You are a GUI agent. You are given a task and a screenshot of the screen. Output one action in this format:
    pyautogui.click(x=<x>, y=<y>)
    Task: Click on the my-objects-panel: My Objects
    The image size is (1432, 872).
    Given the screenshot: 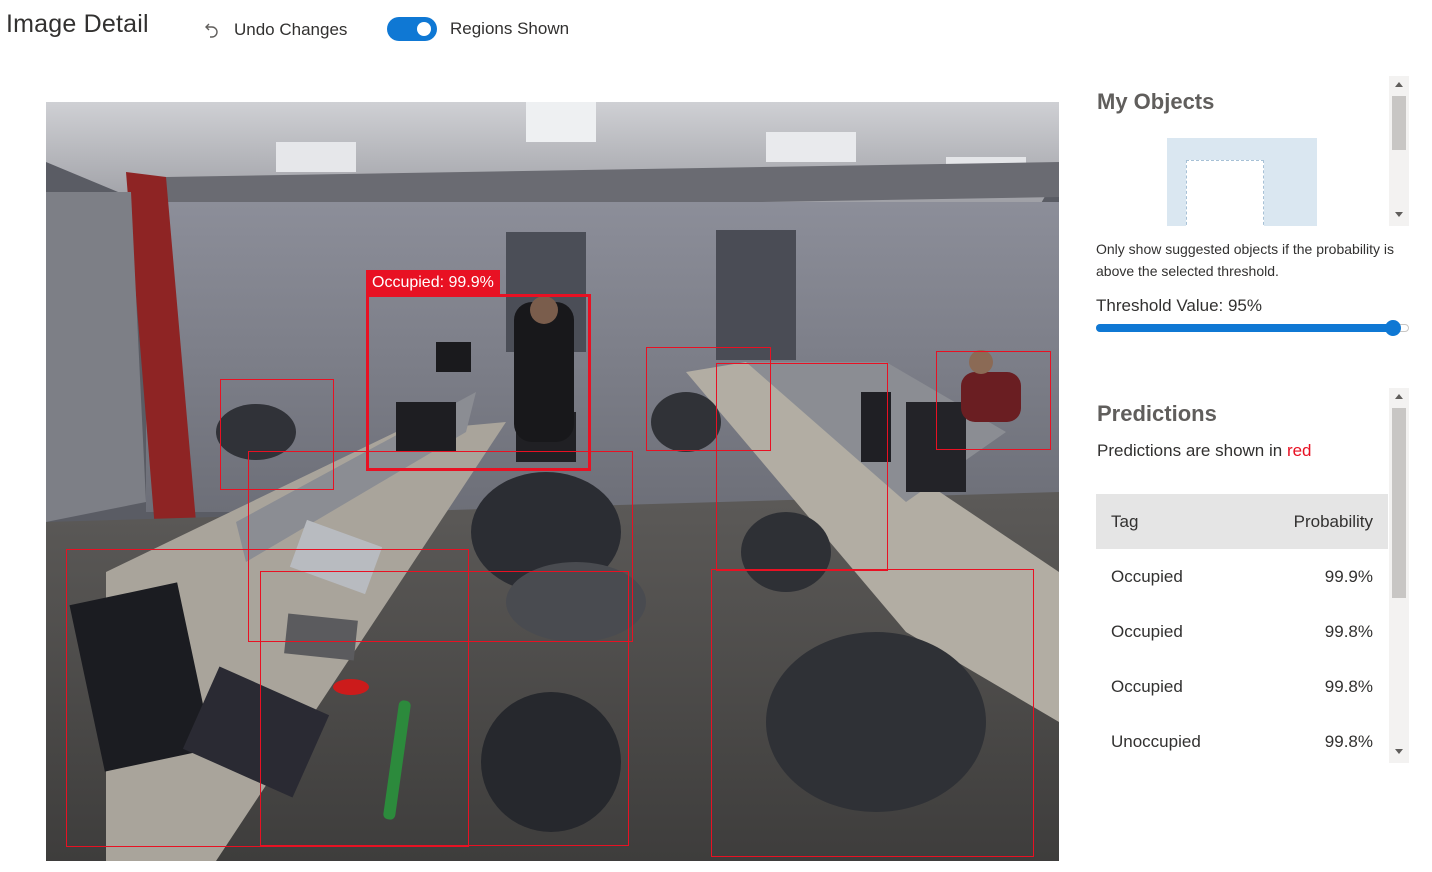 What is the action you would take?
    pyautogui.click(x=1252, y=151)
    